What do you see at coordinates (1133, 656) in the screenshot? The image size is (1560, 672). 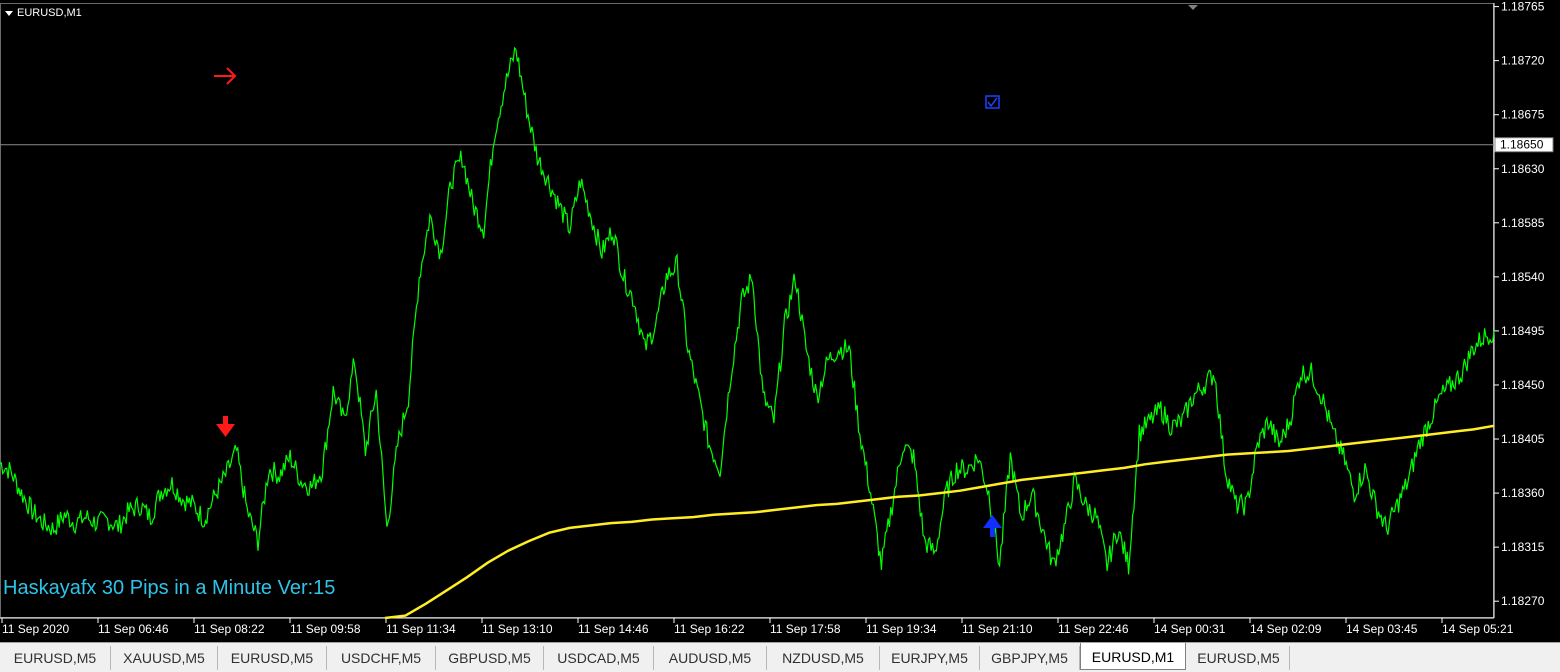 I see `chart-tab: EURUSD,M1` at bounding box center [1133, 656].